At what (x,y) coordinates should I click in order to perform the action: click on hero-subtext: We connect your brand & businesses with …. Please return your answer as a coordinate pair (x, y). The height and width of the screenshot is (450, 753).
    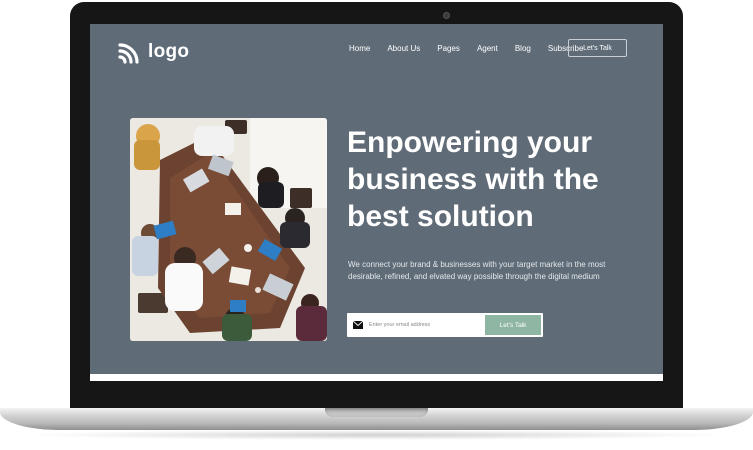
    Looking at the image, I should click on (477, 270).